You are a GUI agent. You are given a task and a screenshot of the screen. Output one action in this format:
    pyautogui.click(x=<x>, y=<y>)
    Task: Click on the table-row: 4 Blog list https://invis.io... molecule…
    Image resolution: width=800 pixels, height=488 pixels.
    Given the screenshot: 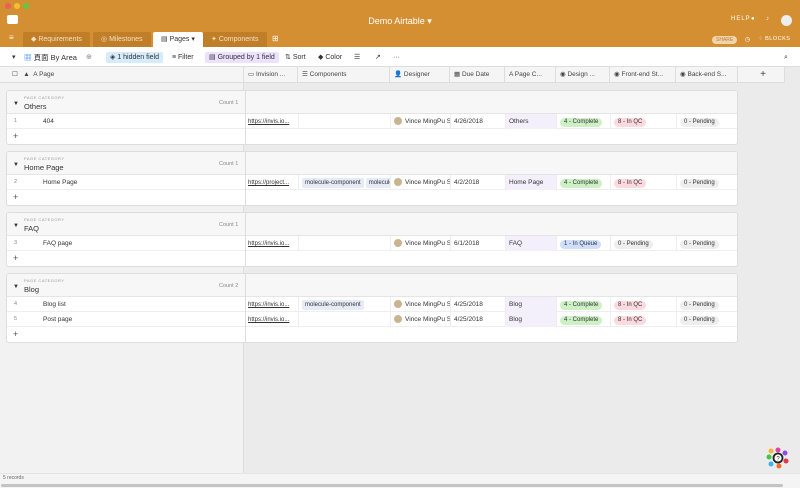 What is the action you would take?
    pyautogui.click(x=372, y=304)
    